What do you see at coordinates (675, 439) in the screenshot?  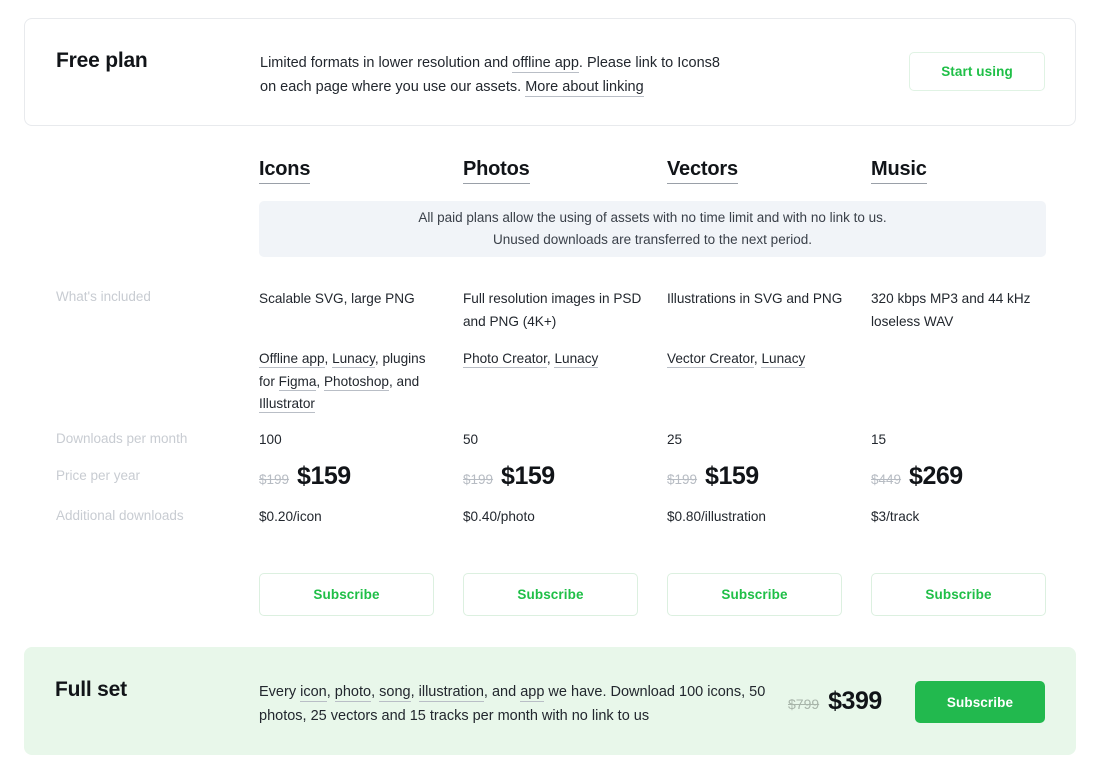 I see `downloads-vectors: 25` at bounding box center [675, 439].